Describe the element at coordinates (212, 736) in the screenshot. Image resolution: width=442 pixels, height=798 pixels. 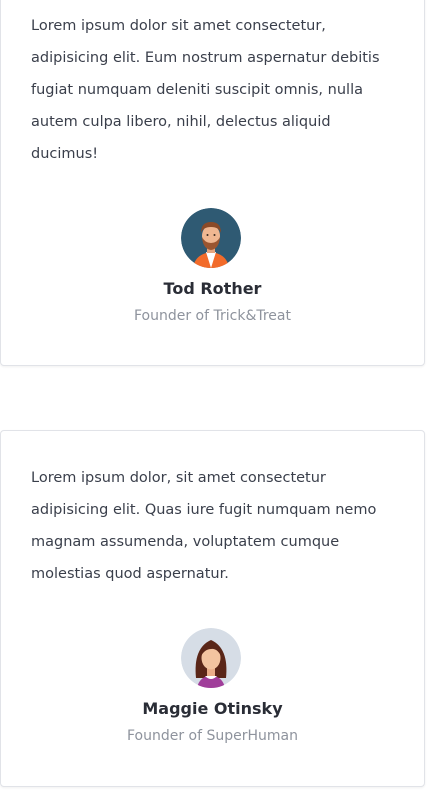
I see `testimonial-author-role: Founder of SuperHuman` at that location.